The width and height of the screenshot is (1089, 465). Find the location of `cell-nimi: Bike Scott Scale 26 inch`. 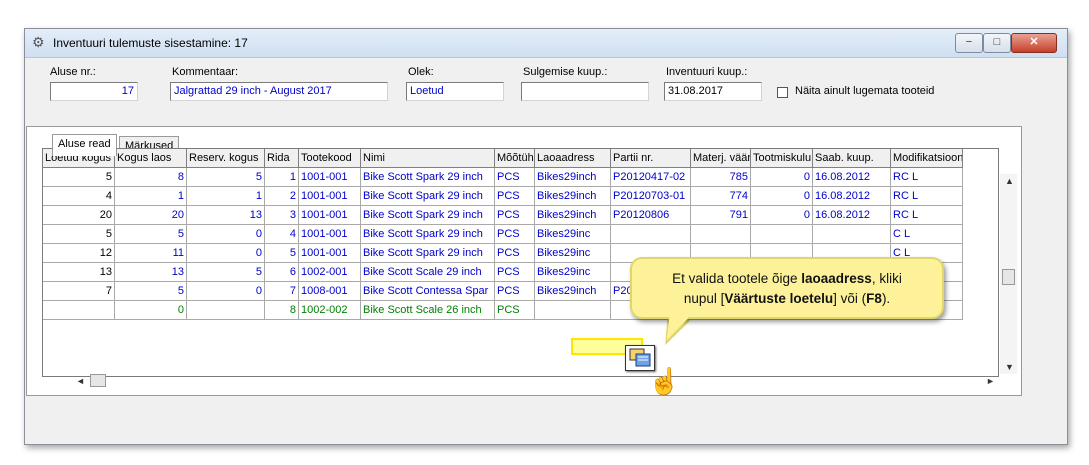

cell-nimi: Bike Scott Scale 26 inch is located at coordinates (428, 310).